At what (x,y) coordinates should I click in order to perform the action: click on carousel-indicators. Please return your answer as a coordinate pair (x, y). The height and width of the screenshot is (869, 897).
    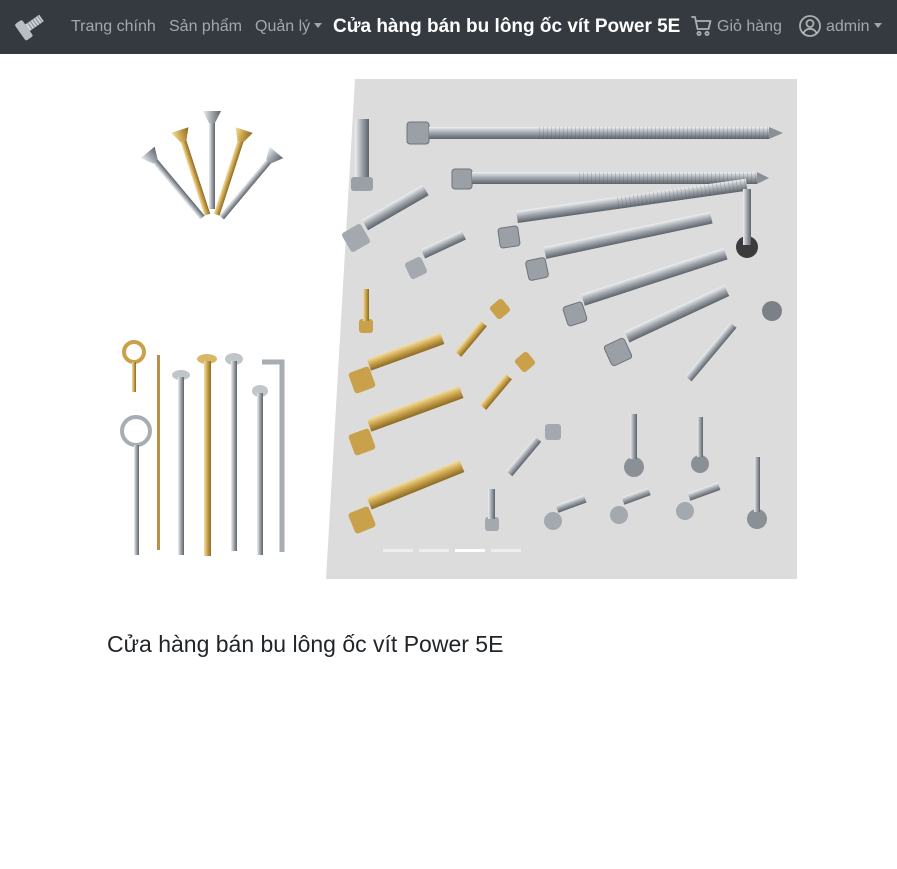
    Looking at the image, I should click on (448, 552).